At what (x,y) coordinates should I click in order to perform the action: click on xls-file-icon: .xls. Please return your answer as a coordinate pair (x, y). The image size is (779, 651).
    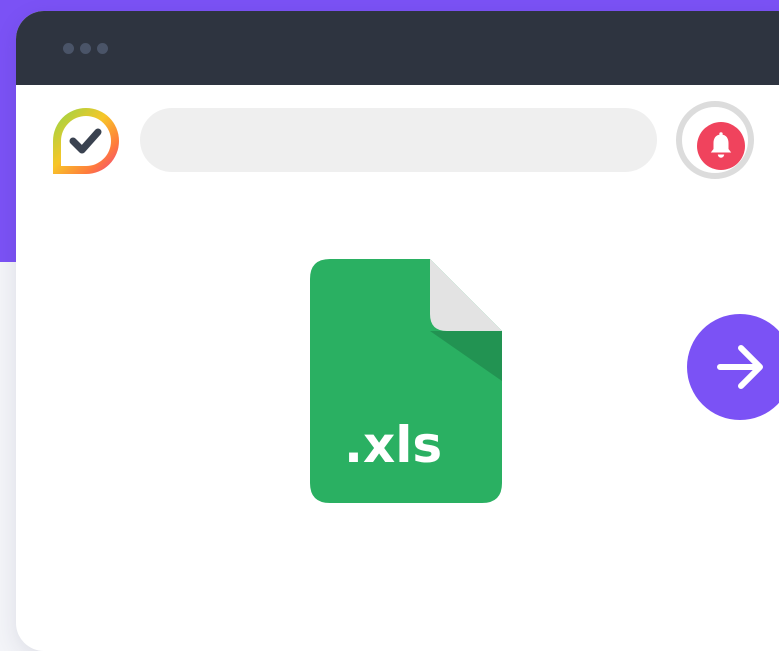
    Looking at the image, I should click on (406, 383).